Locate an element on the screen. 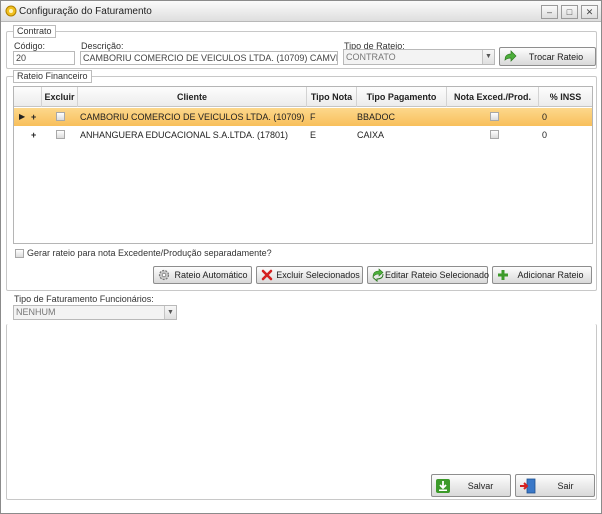 The width and height of the screenshot is (602, 514). excluir-selecionados-button: Excluir Selecionados is located at coordinates (309, 275).